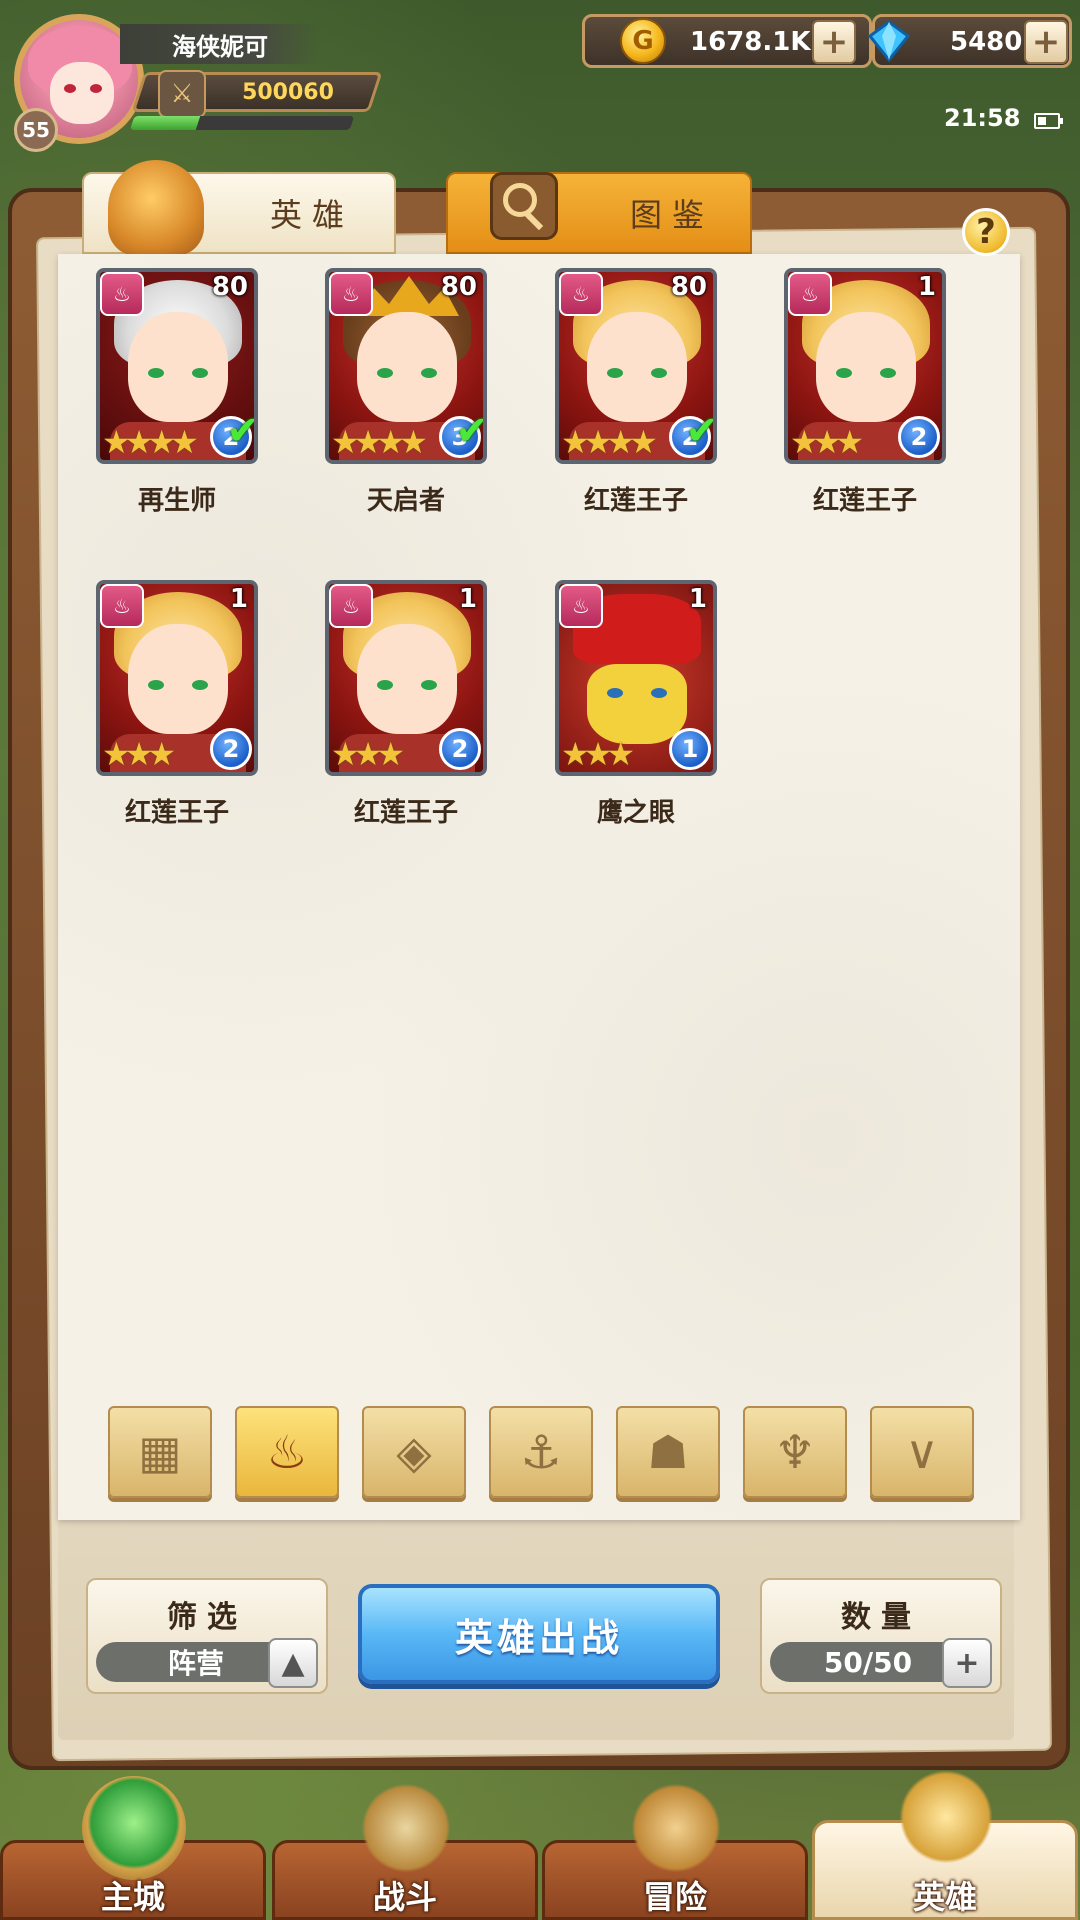  Describe the element at coordinates (132, 1897) in the screenshot. I see `nav-main-city-label: 主城` at that location.